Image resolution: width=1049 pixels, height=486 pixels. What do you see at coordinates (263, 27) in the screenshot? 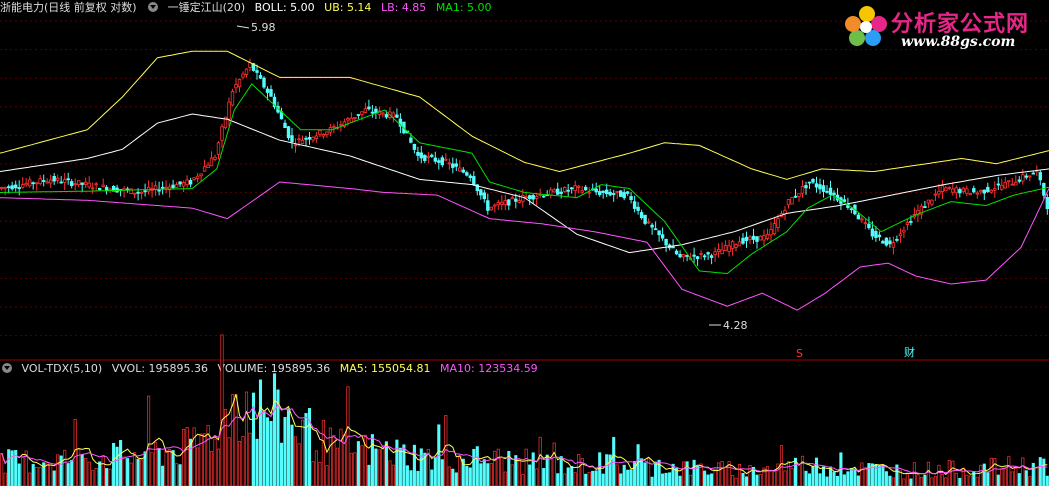
I see `high-price-label: 5.98` at bounding box center [263, 27].